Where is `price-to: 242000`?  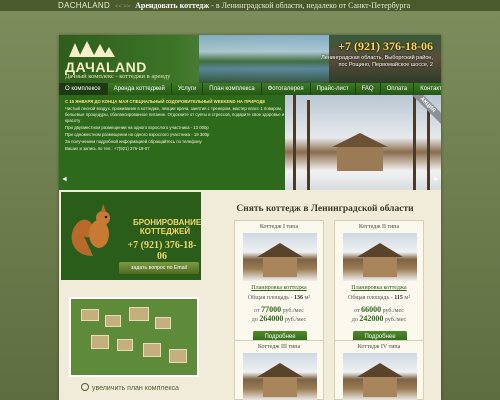
price-to: 242000 is located at coordinates (371, 318).